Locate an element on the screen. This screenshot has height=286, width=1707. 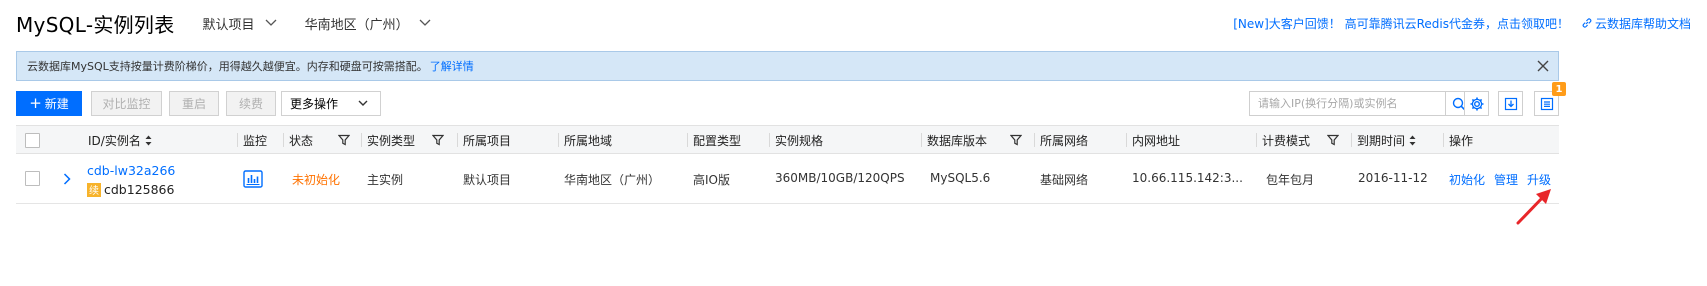
col-version-label: 数据库版本 is located at coordinates (957, 140).